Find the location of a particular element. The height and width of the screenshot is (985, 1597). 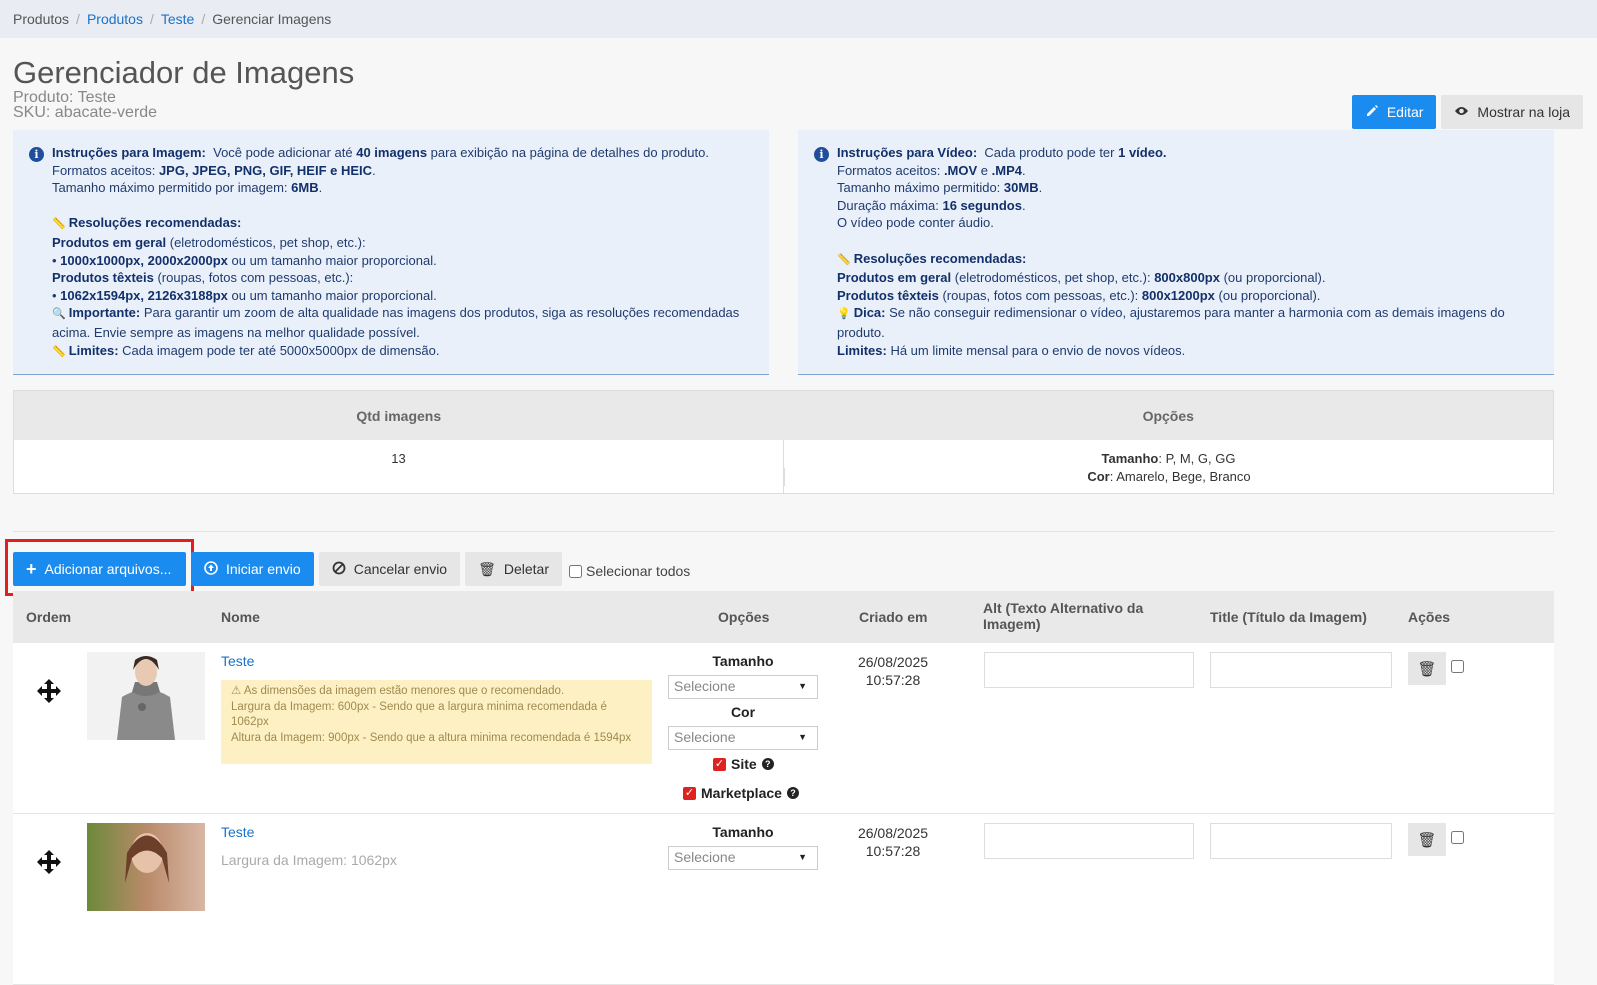

edit-button: Editar is located at coordinates (1394, 112).